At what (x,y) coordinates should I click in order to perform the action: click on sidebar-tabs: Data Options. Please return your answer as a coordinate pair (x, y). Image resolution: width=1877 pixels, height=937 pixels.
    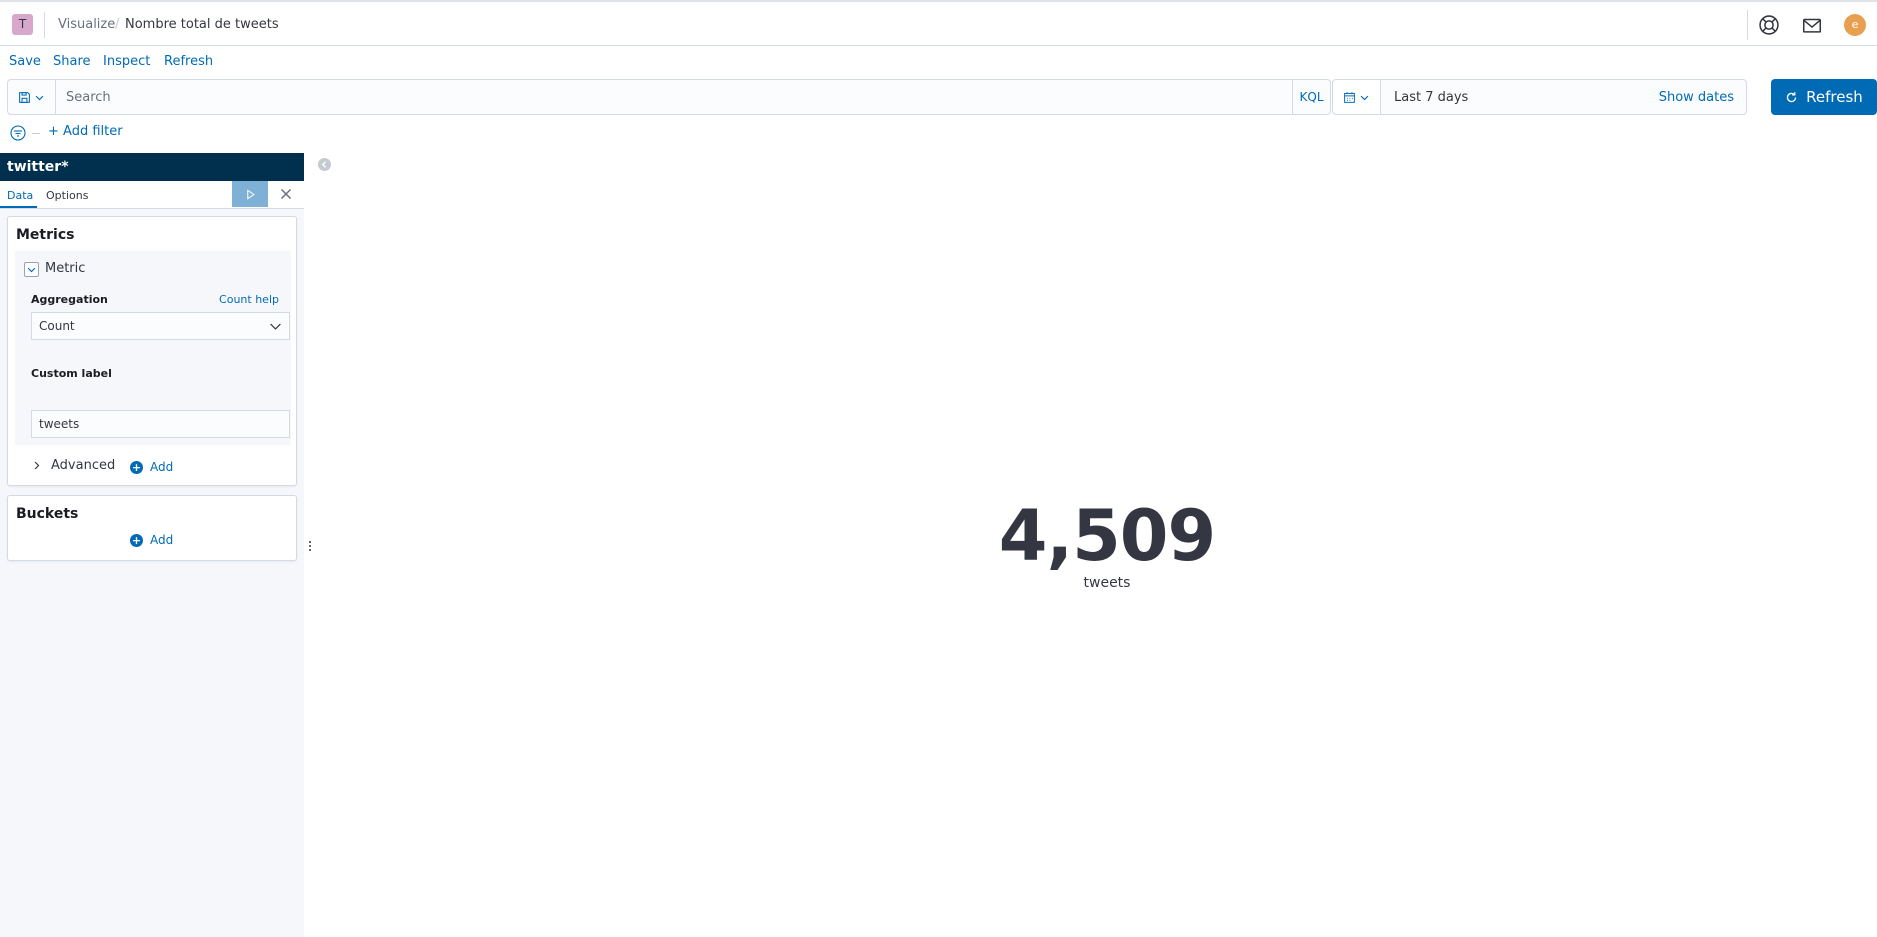
    Looking at the image, I should click on (152, 195).